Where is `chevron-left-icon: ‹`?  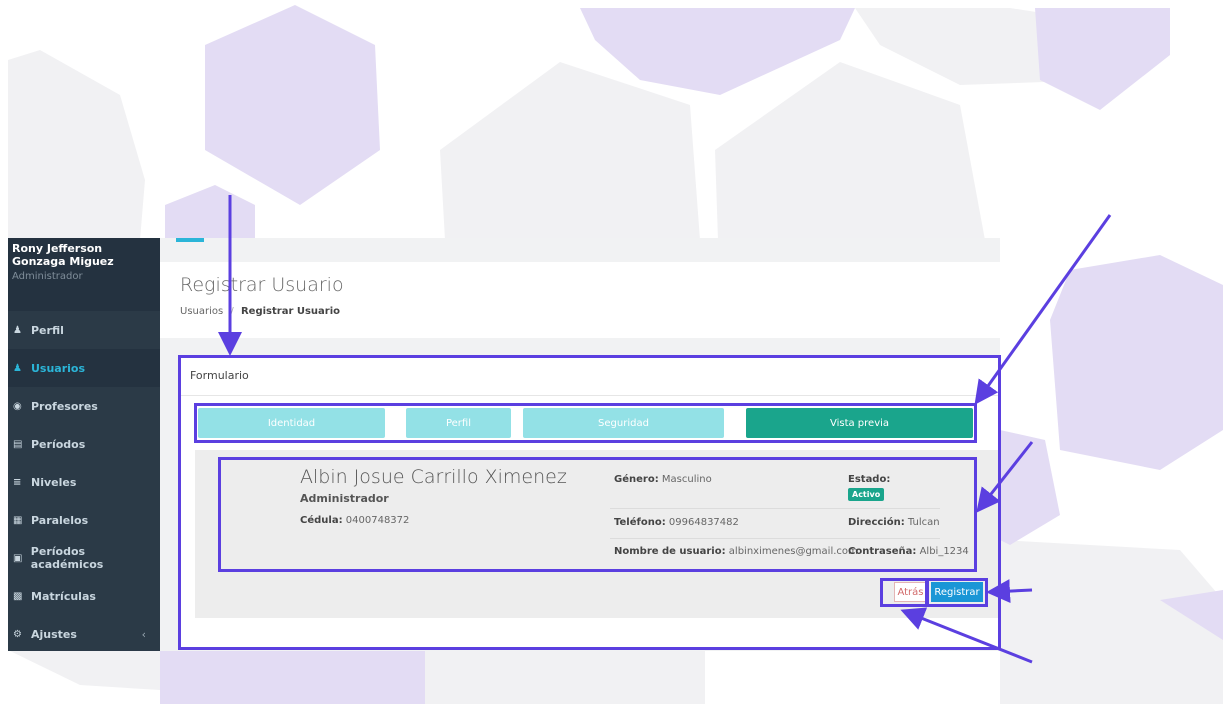 chevron-left-icon: ‹ is located at coordinates (143, 634).